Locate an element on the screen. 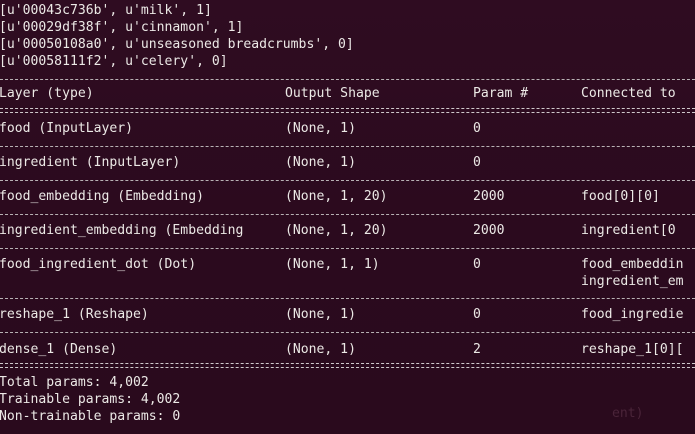 The image size is (695, 434). row-connected-to: food_ingredie is located at coordinates (632, 314).